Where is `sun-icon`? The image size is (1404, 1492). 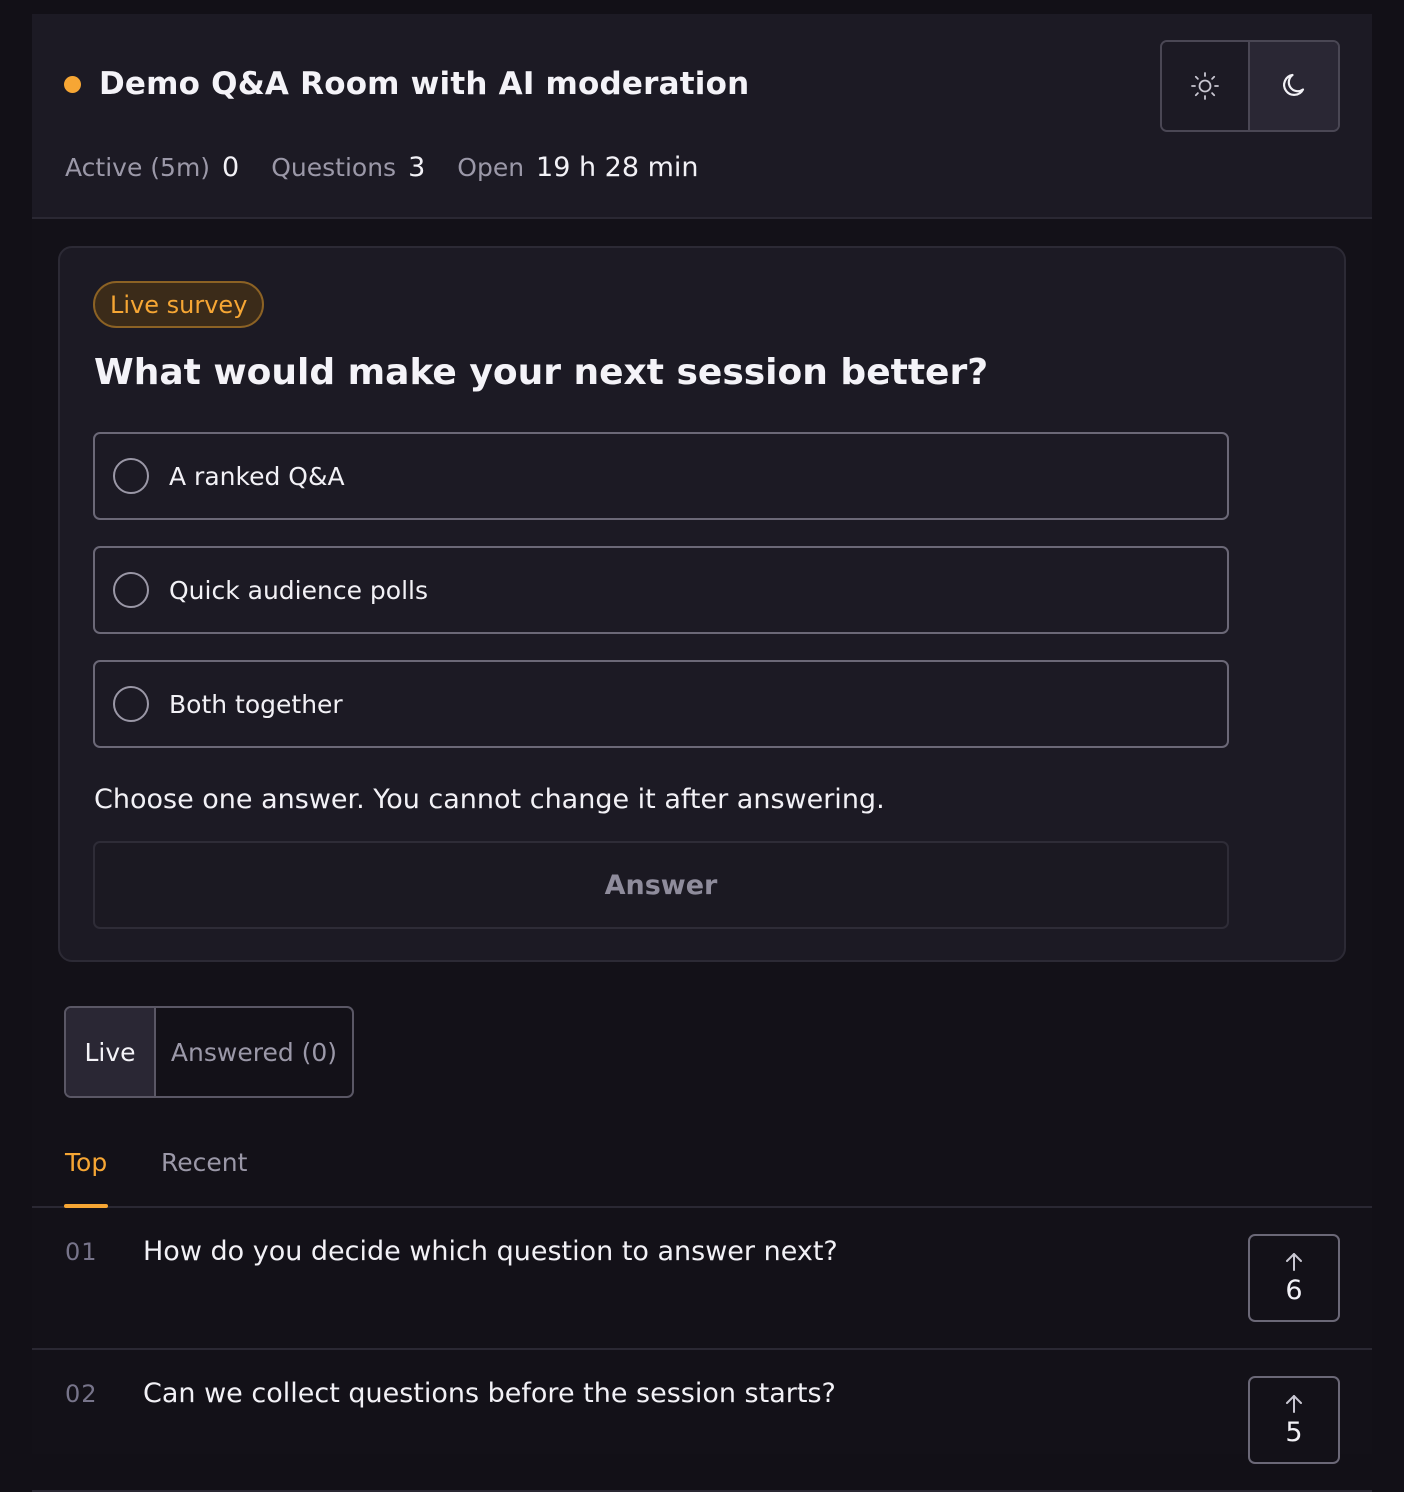 sun-icon is located at coordinates (1205, 86).